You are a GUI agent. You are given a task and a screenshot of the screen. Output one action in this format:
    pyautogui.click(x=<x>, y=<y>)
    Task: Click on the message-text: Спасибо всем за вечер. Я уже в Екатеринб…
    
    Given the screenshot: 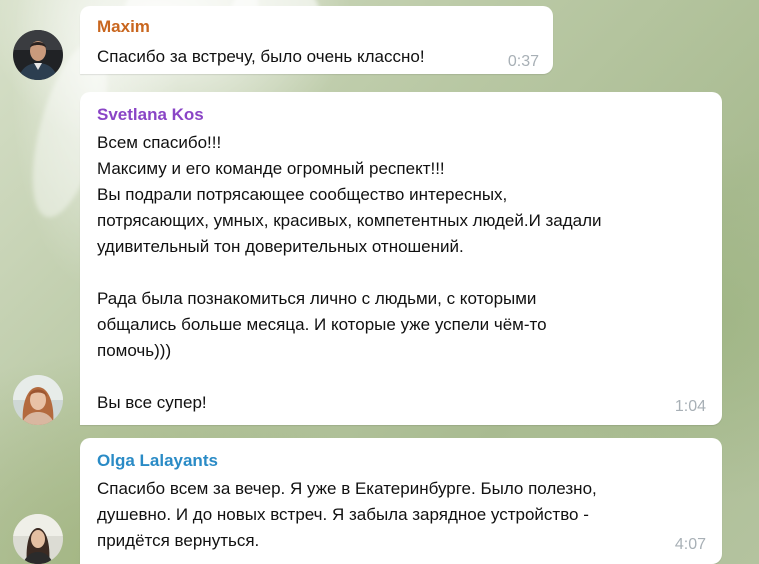 What is the action you would take?
    pyautogui.click(x=347, y=515)
    